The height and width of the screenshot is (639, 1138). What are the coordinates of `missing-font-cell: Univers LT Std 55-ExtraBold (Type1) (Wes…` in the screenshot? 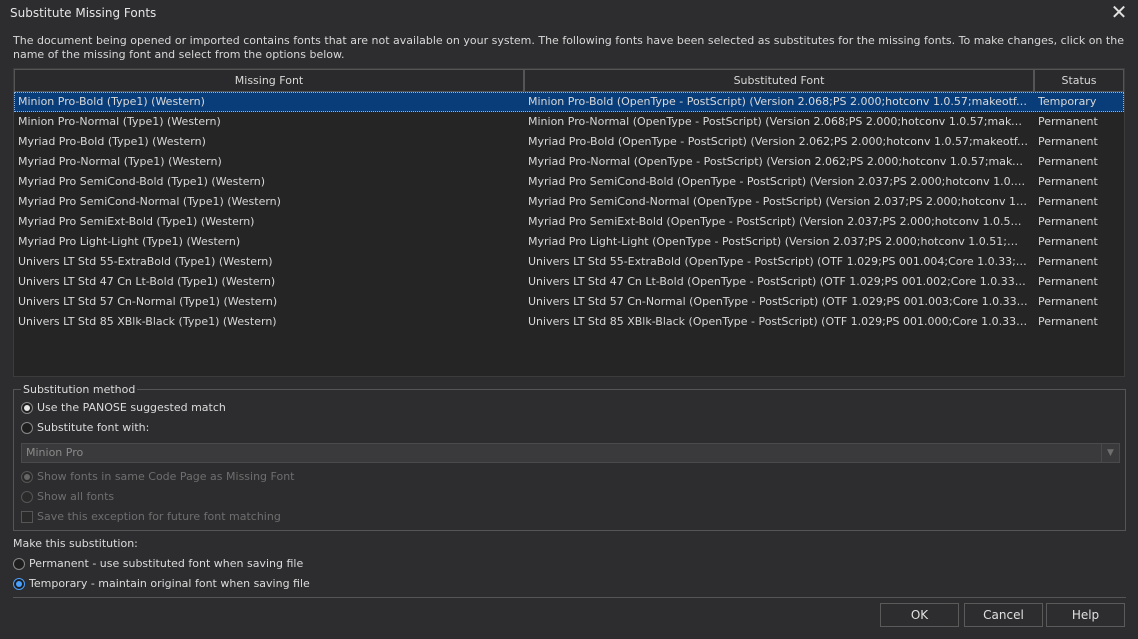 It's located at (145, 261).